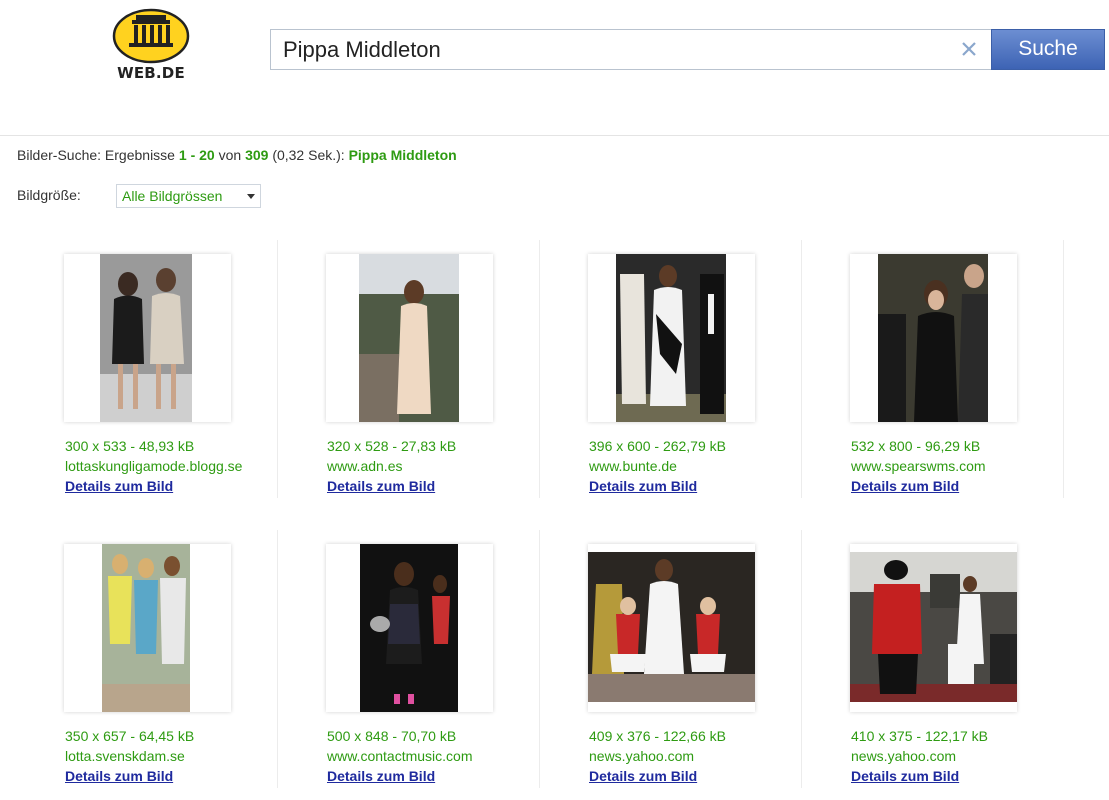 Image resolution: width=1109 pixels, height=800 pixels. I want to click on image-size-text: 532 x 800 - 96,29 kB, so click(916, 446).